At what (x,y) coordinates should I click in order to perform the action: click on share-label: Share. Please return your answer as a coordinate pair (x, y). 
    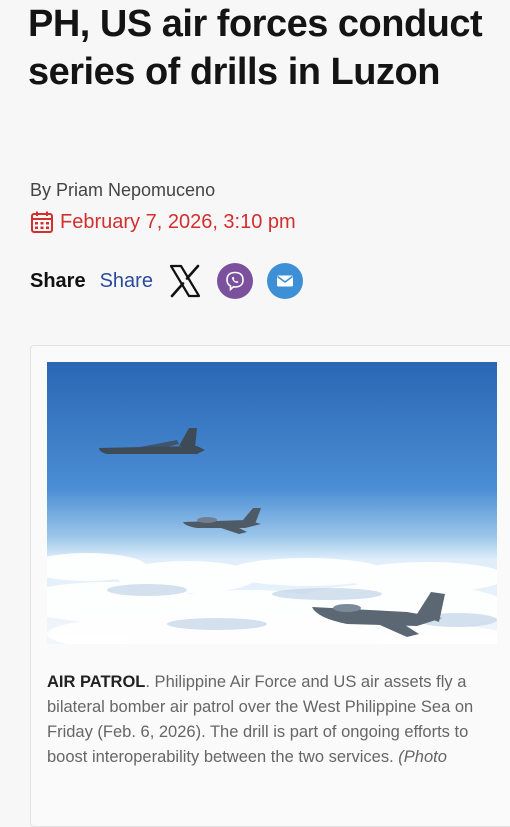
    Looking at the image, I should click on (58, 280).